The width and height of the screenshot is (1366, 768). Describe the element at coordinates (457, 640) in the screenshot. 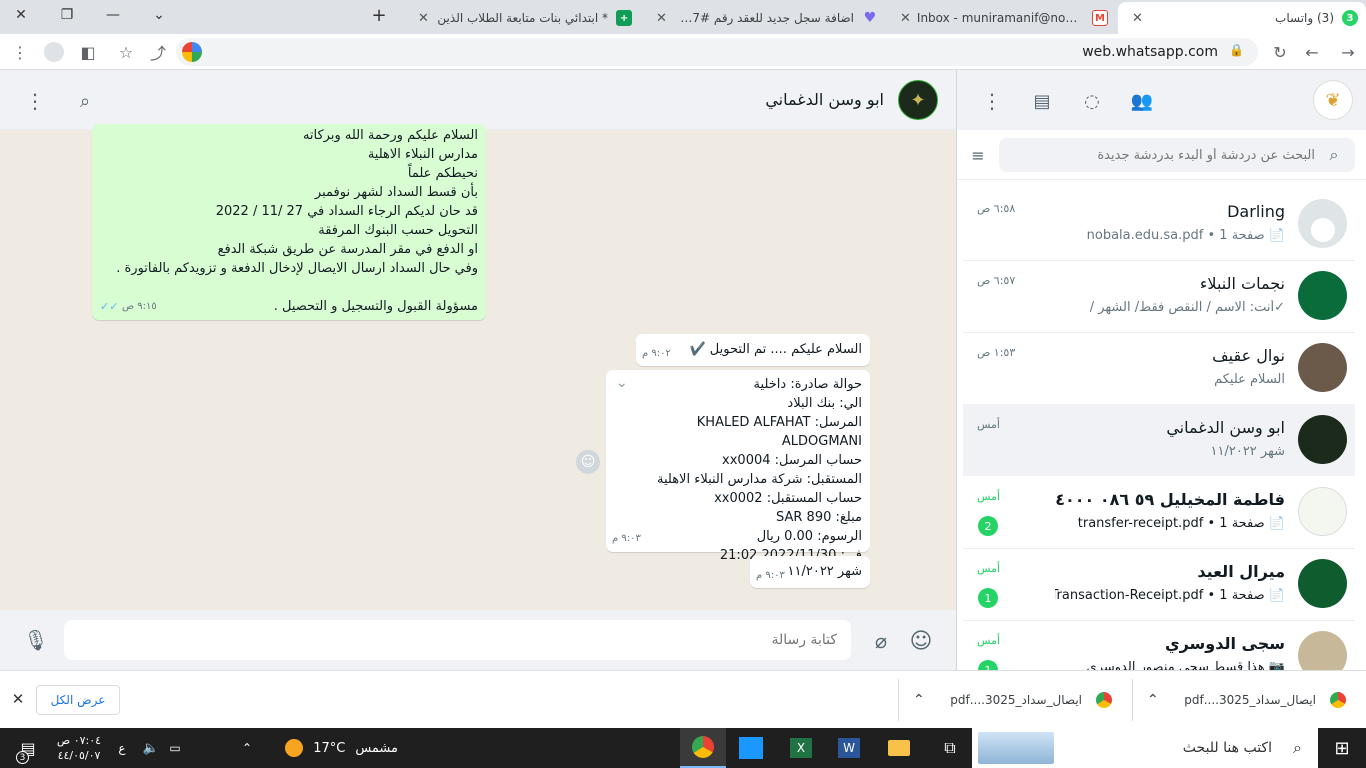

I see `message-input` at that location.